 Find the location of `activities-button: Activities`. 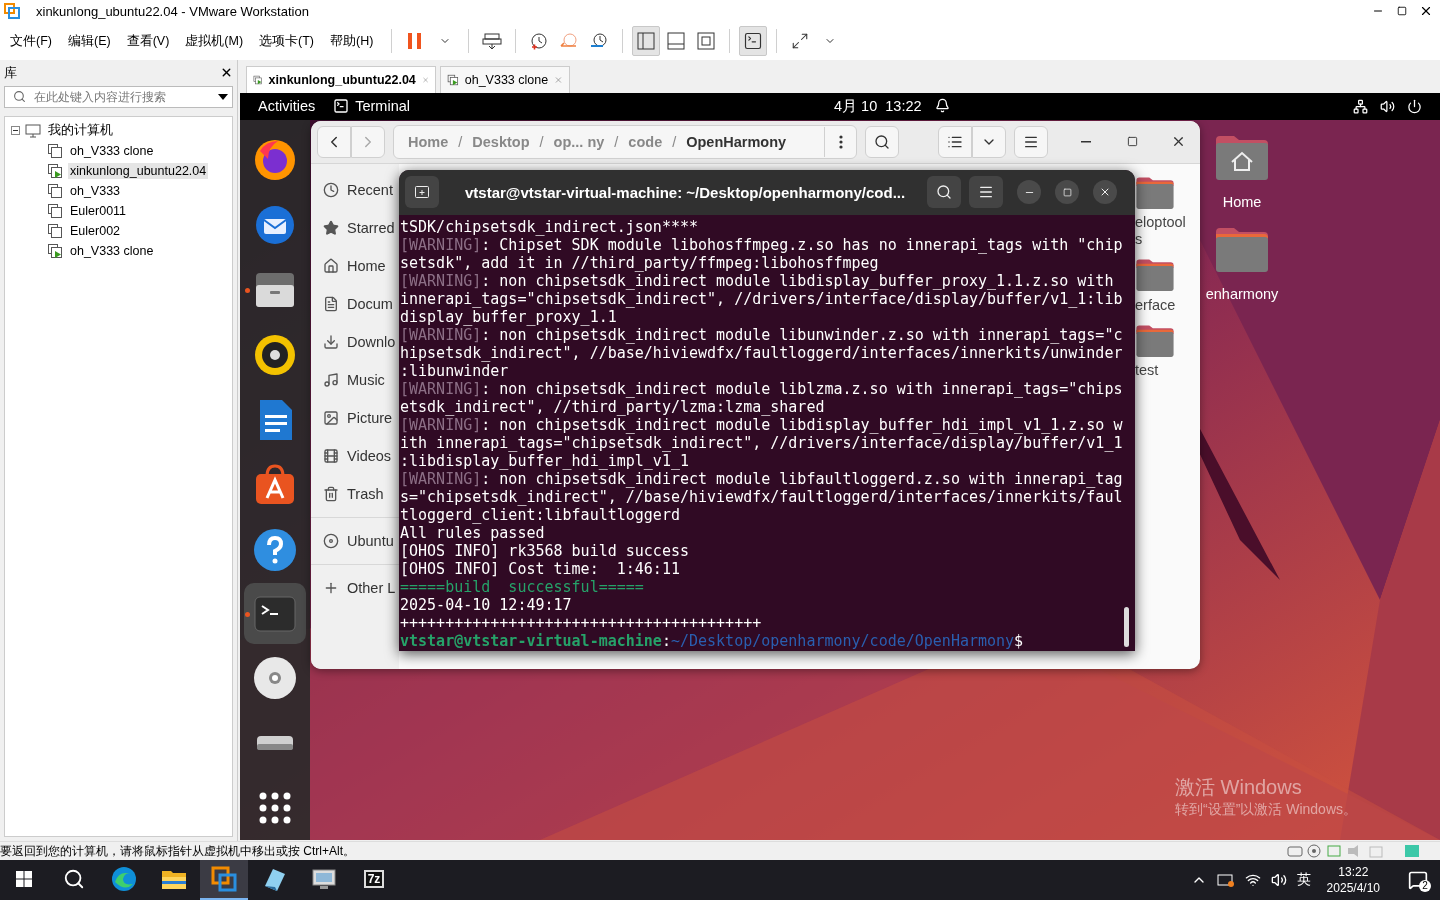

activities-button: Activities is located at coordinates (278, 106).